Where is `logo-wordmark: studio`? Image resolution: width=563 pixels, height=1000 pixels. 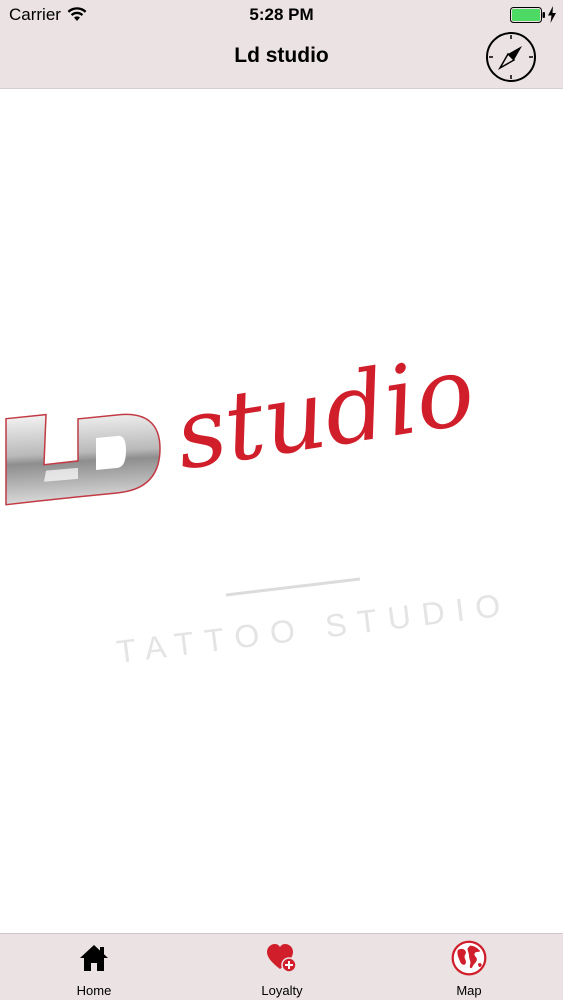 logo-wordmark: studio is located at coordinates (324, 424).